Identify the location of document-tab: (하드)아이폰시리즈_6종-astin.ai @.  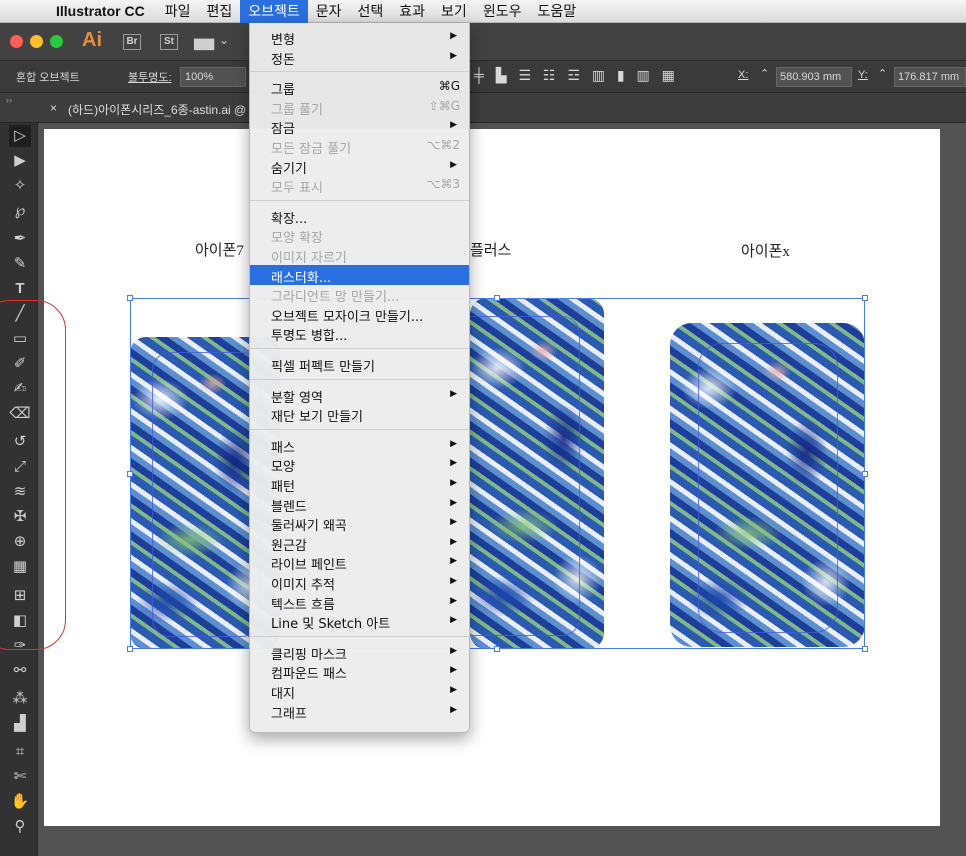
(157, 109).